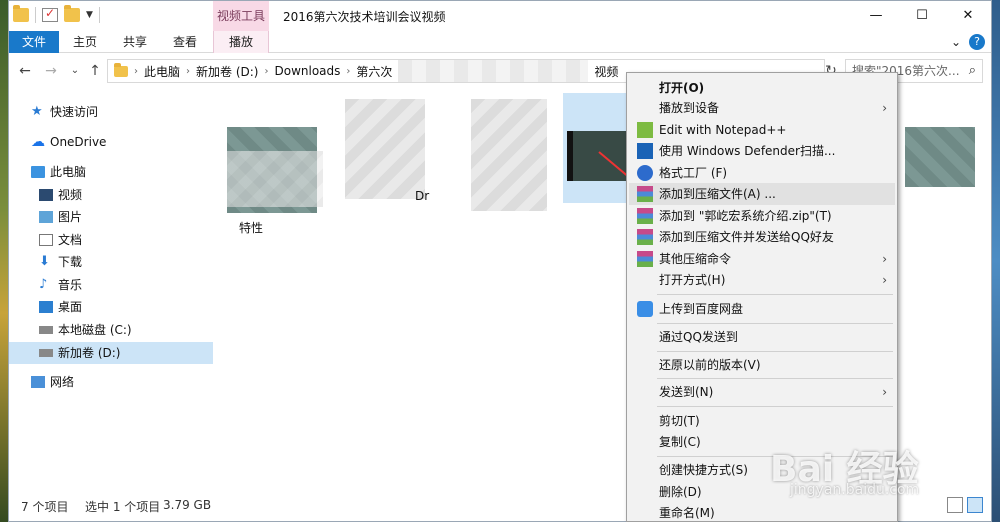  I want to click on file-label: 特性, so click(251, 227).